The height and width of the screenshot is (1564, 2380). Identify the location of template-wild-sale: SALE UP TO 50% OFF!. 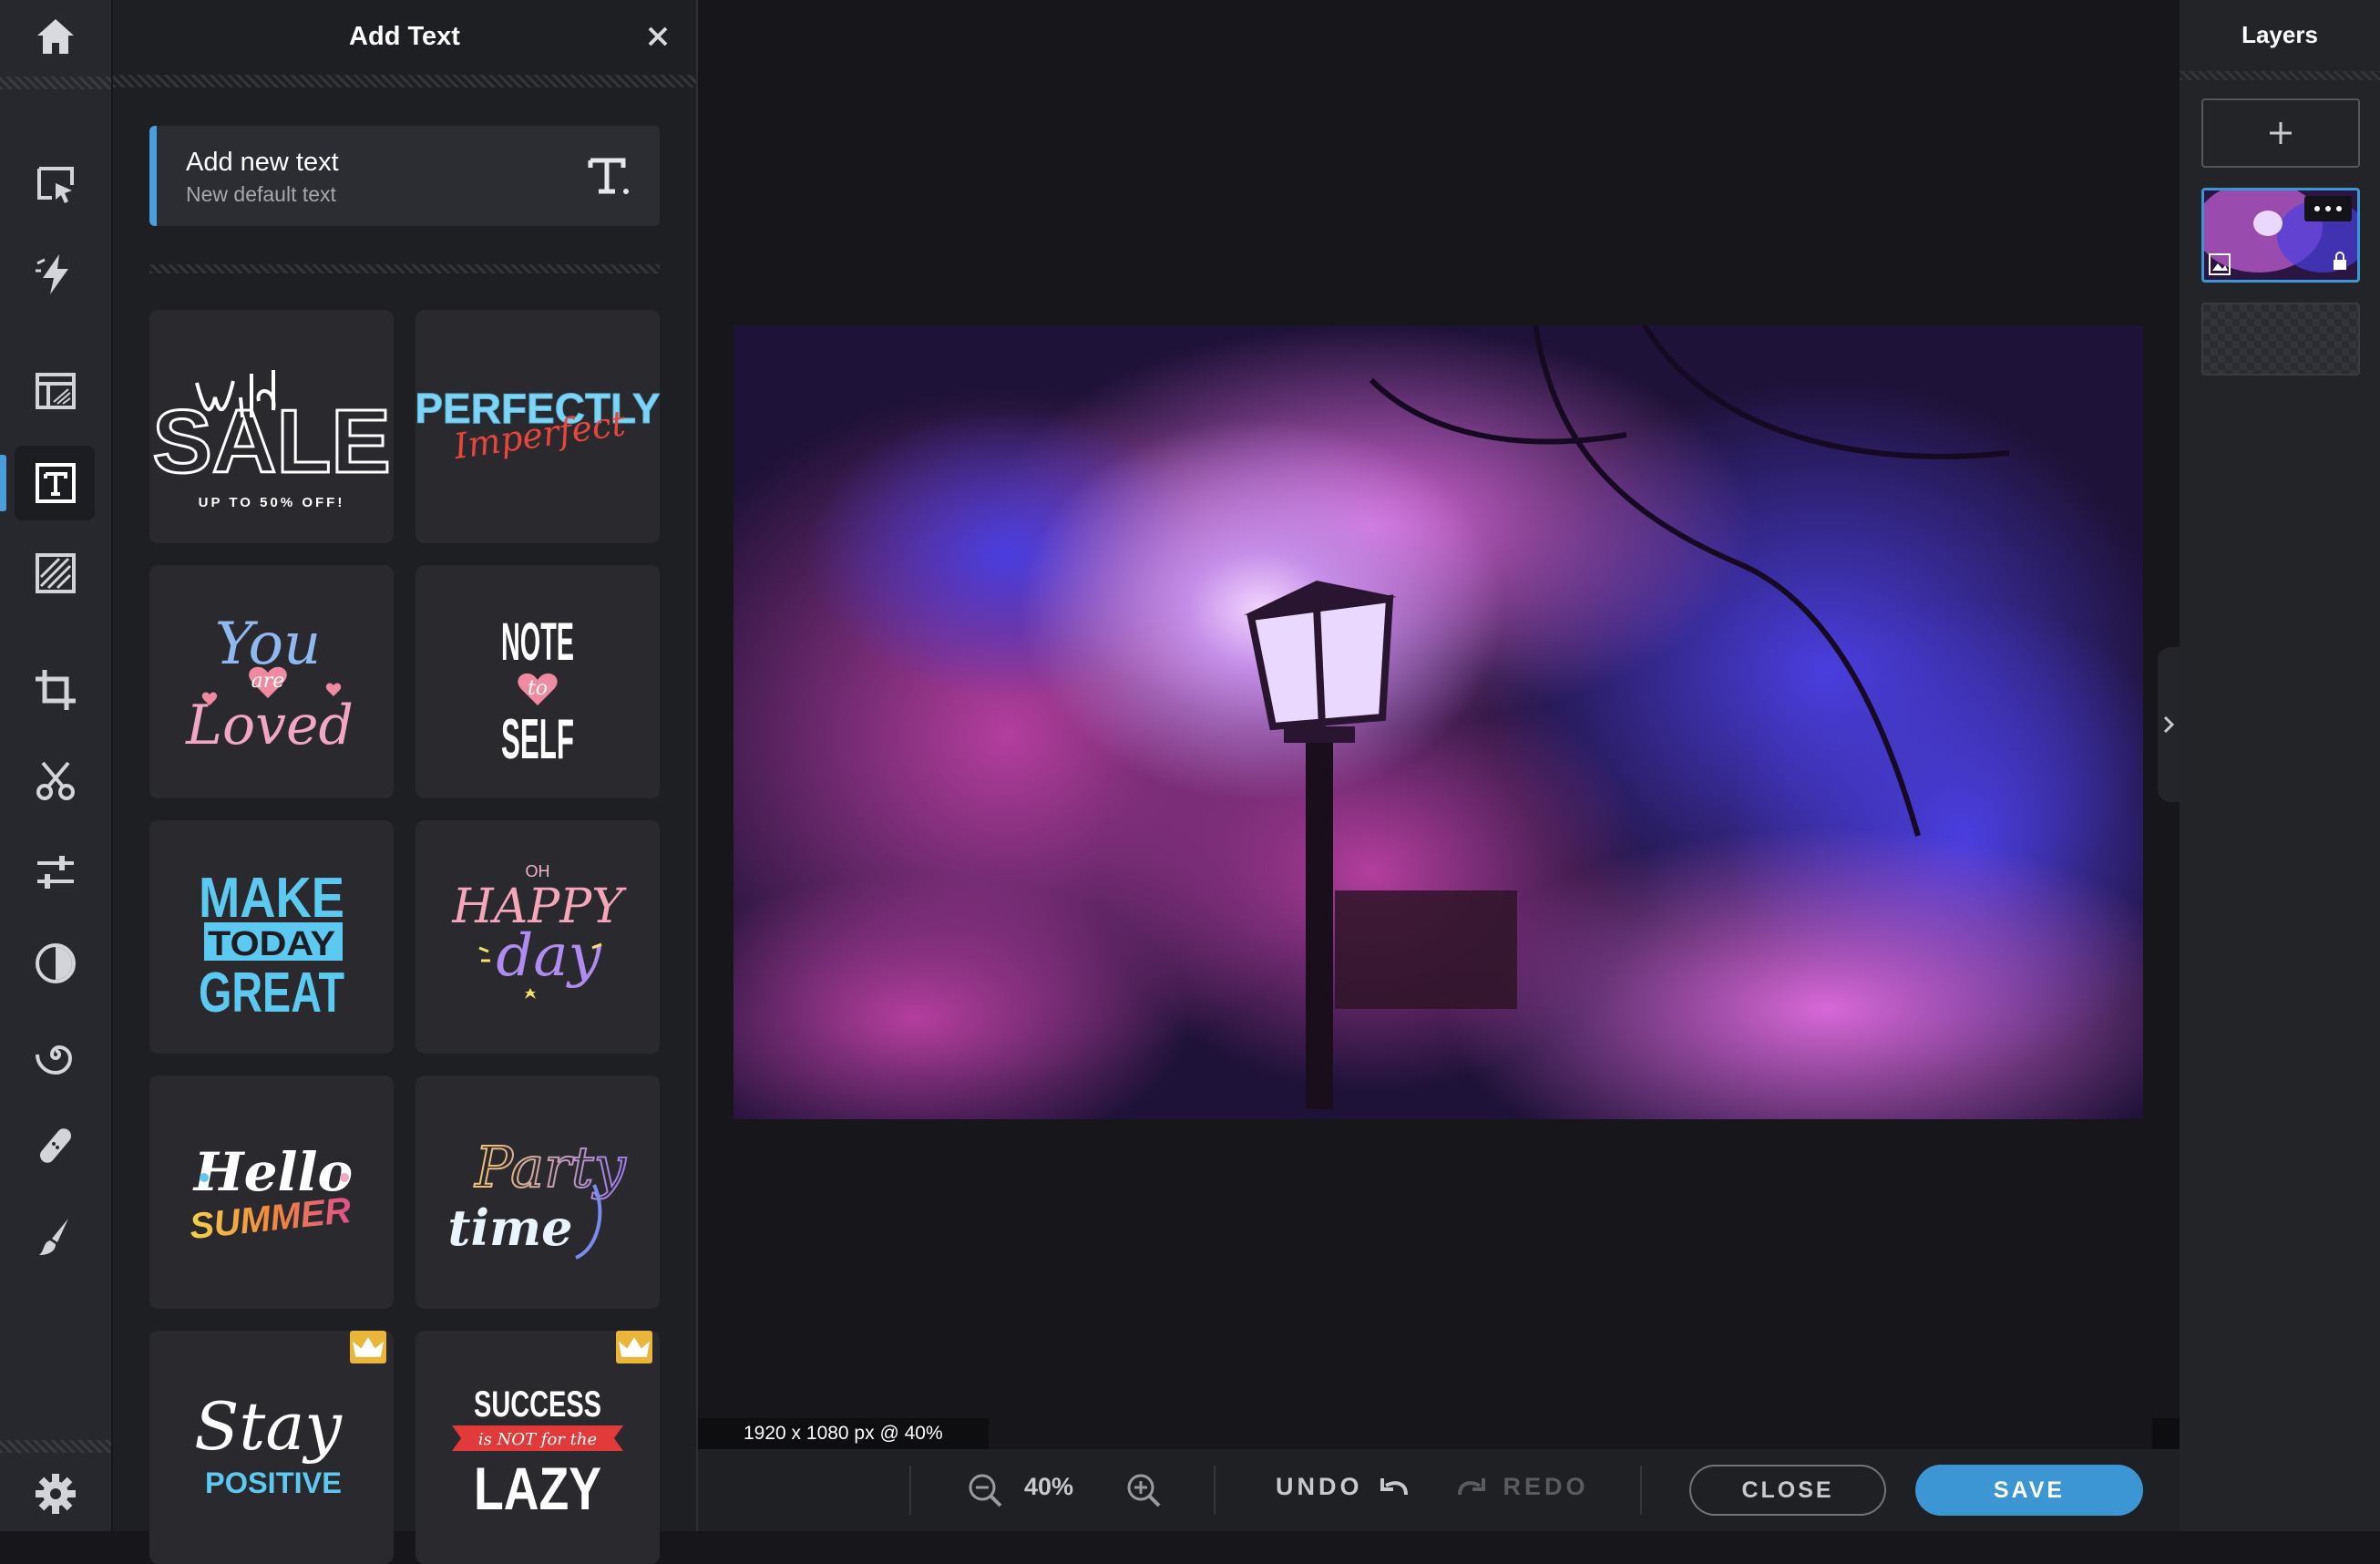
(271, 426).